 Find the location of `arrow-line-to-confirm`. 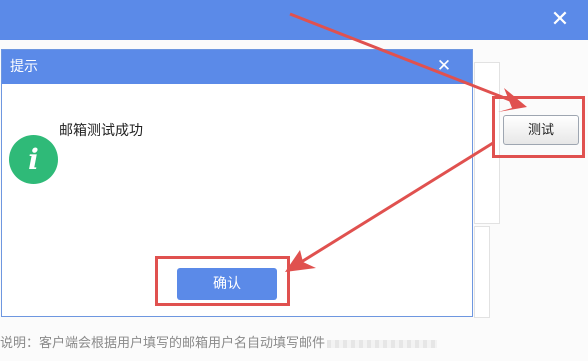

arrow-line-to-confirm is located at coordinates (395, 203).